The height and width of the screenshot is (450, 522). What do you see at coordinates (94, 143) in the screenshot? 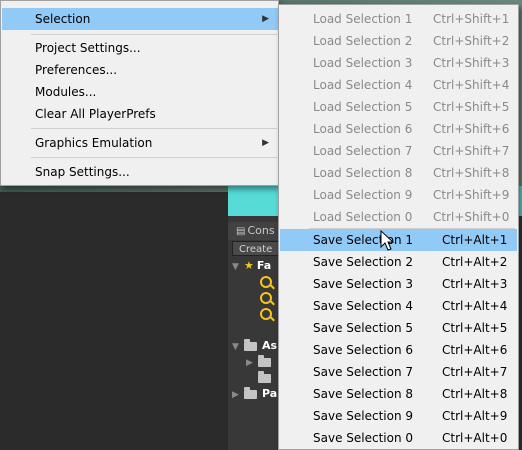
I see `menu-item-label: Graphics Emulation` at bounding box center [94, 143].